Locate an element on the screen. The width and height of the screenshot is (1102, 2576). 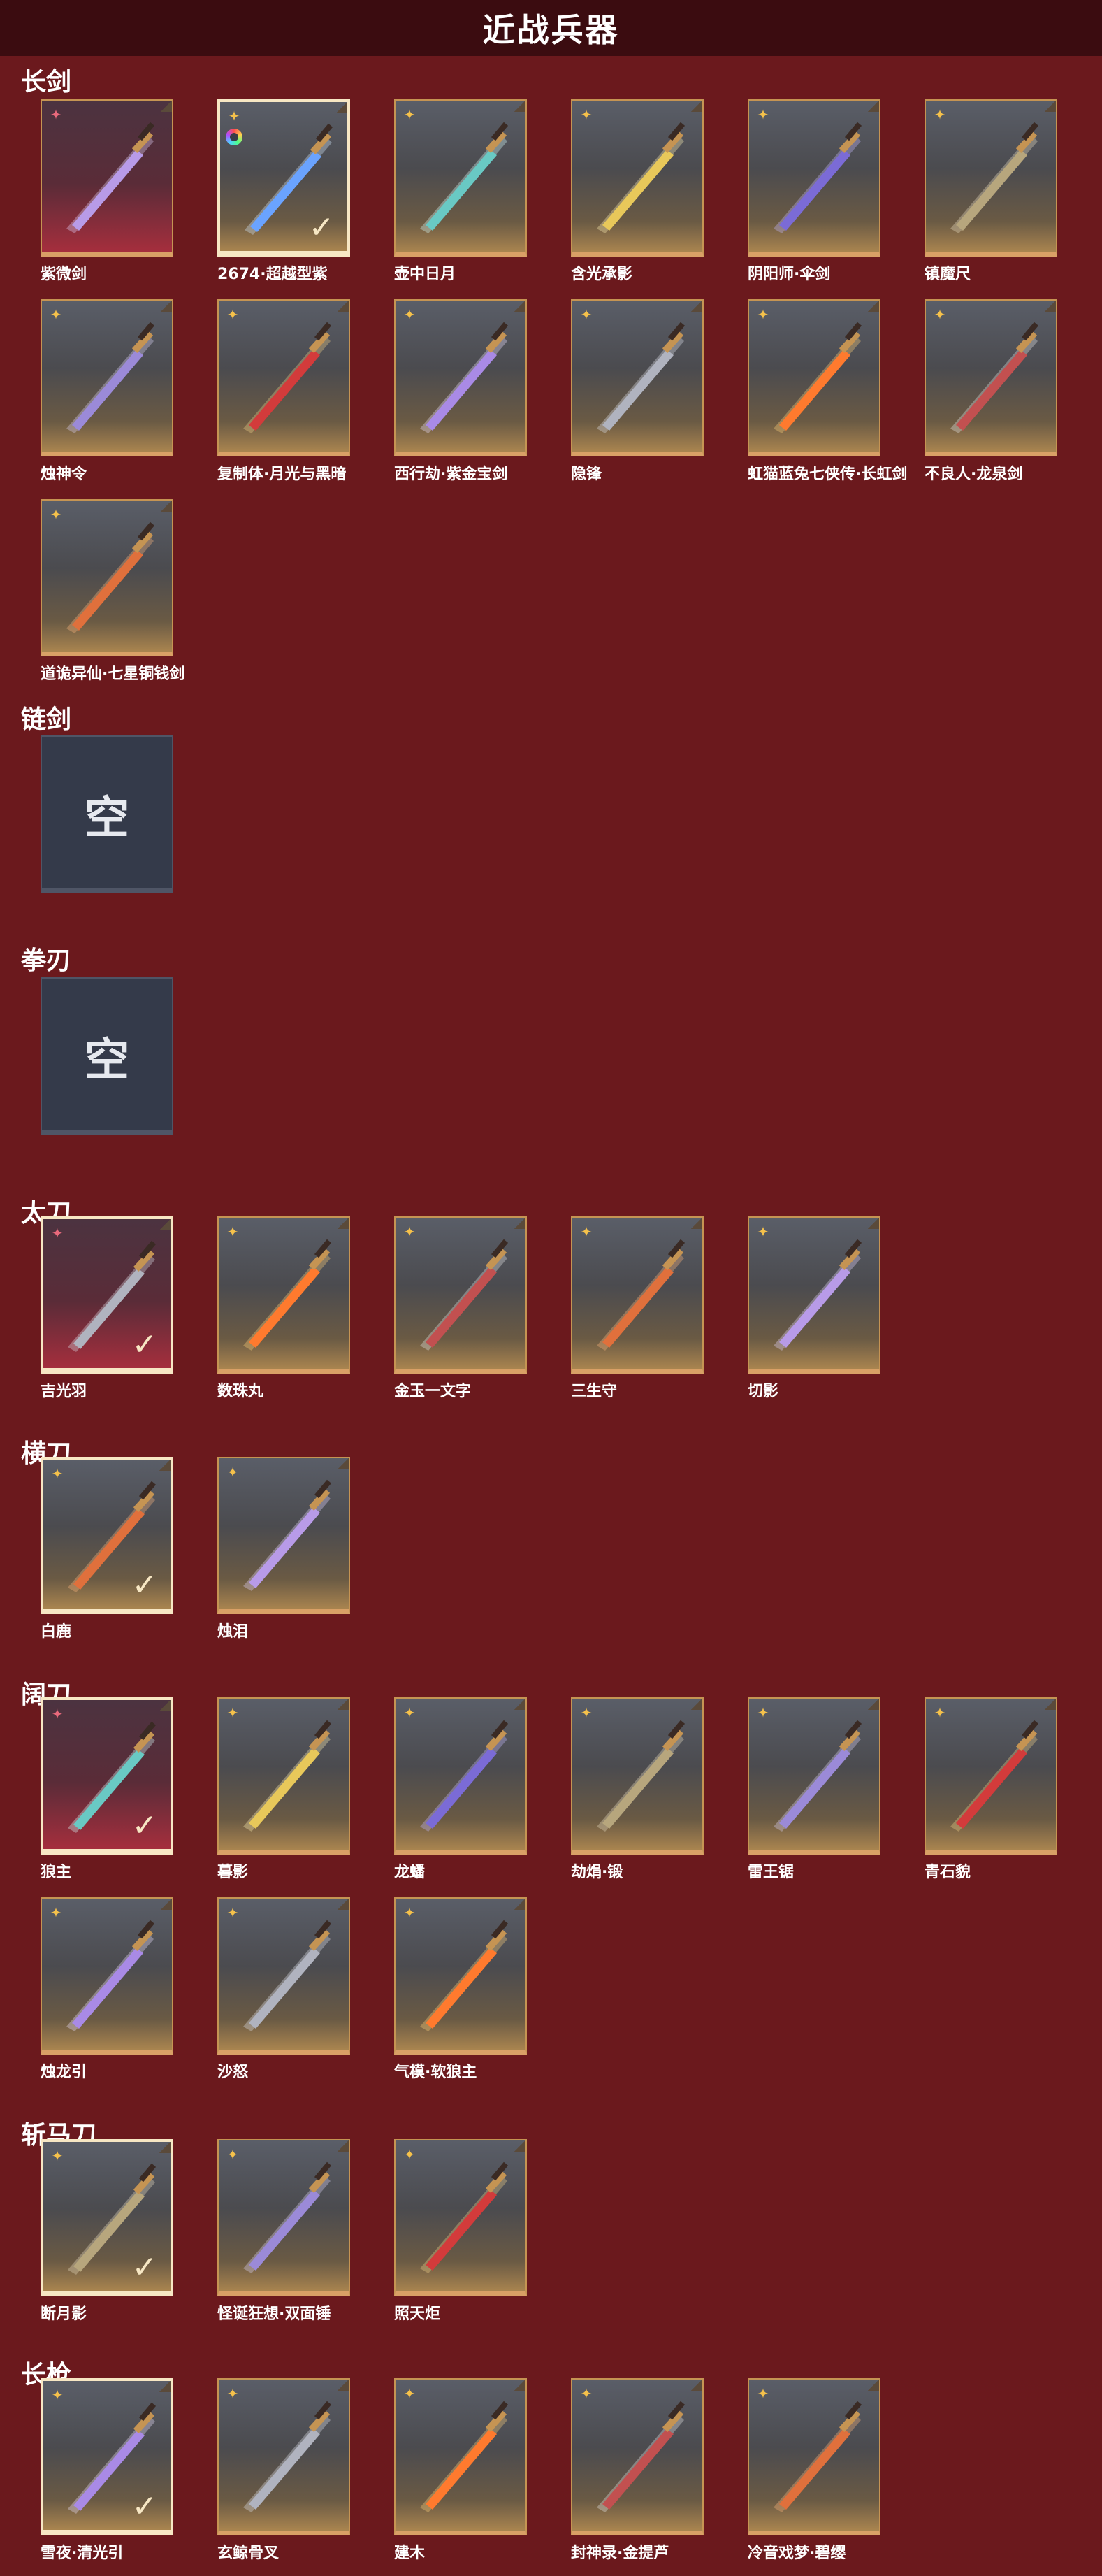
weapon-card: ✦ 紫微剑 is located at coordinates (107, 191).